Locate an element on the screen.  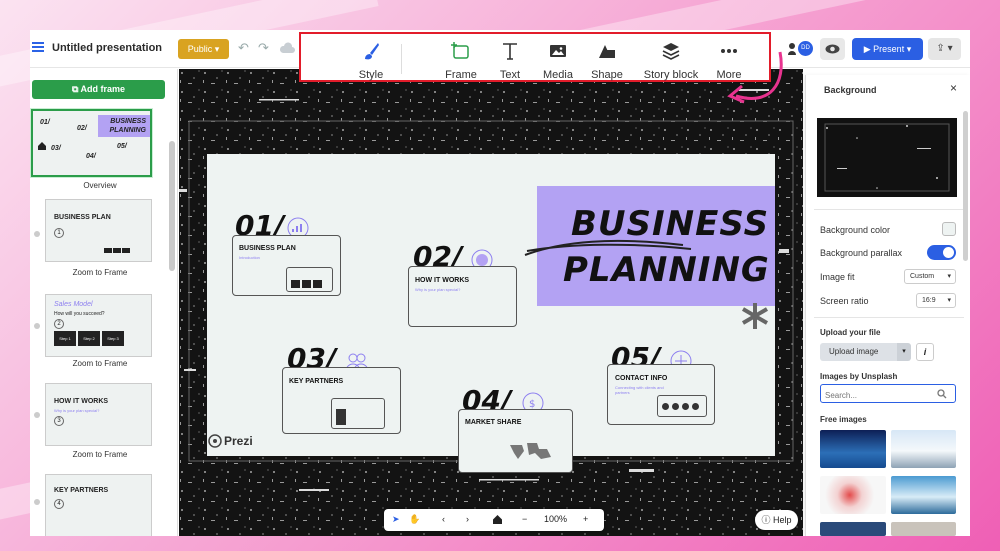
thumb-number: 4 is located at coordinates (59, 504).